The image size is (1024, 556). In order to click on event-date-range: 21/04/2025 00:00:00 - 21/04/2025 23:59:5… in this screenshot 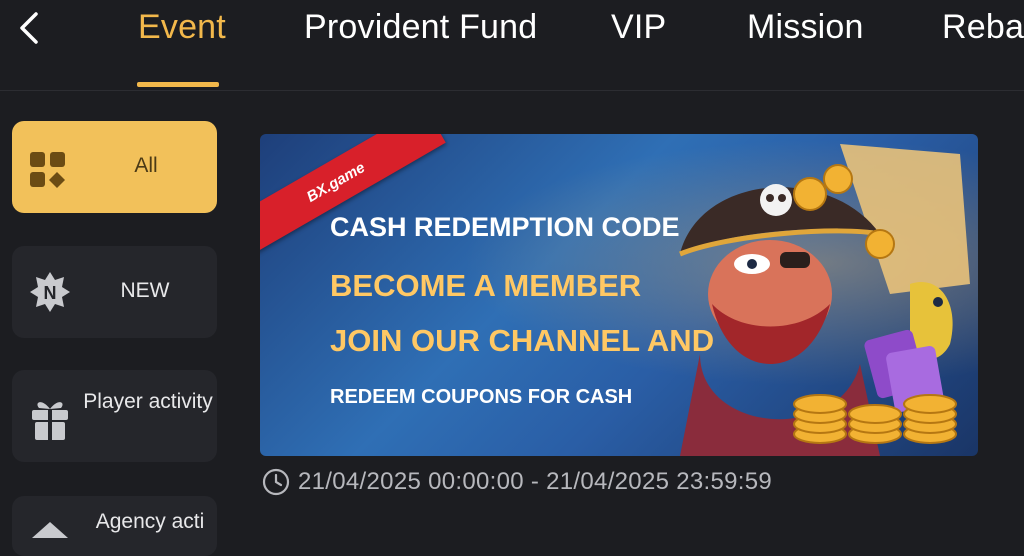, I will do `click(517, 482)`.